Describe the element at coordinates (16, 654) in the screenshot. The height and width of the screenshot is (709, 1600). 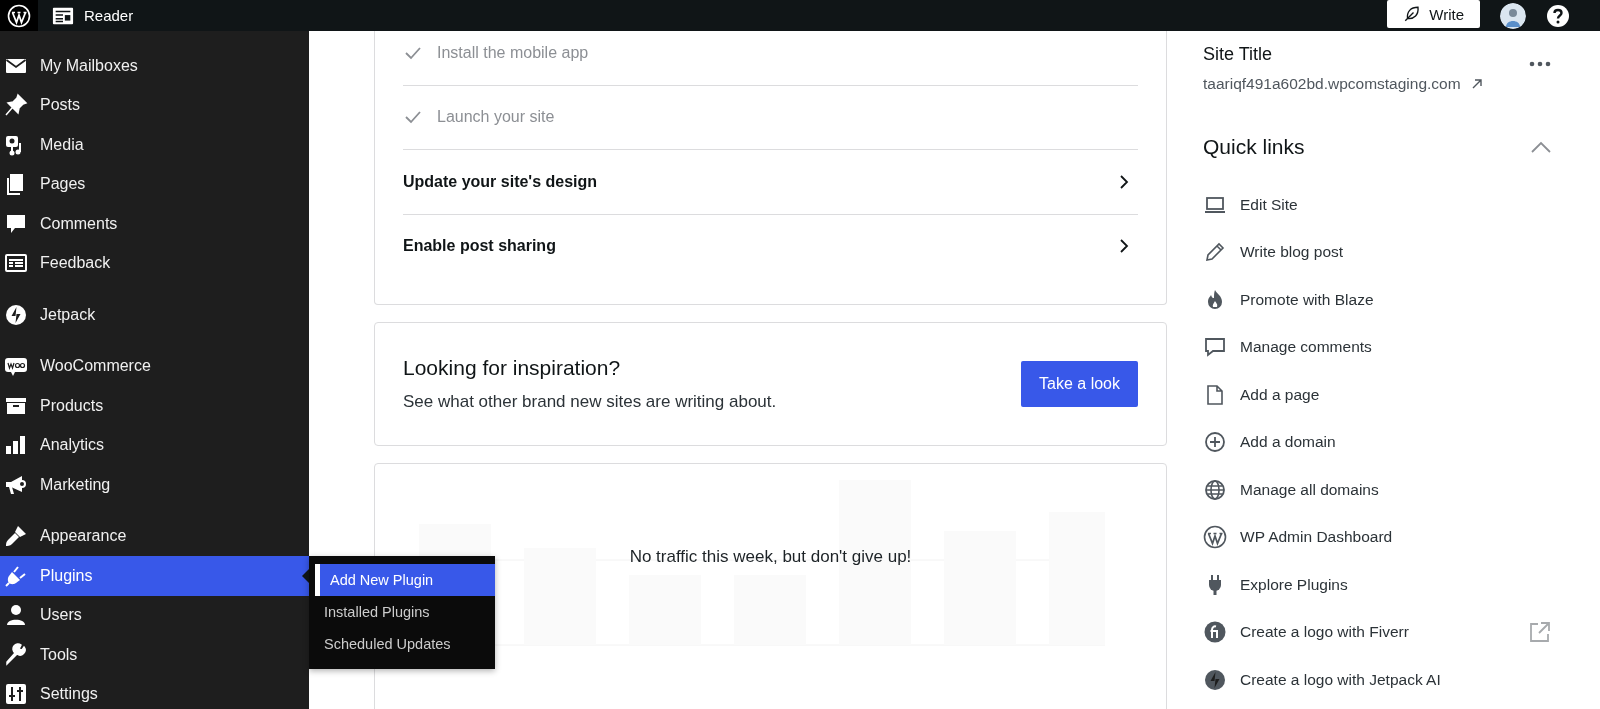
I see `wrench-icon` at that location.